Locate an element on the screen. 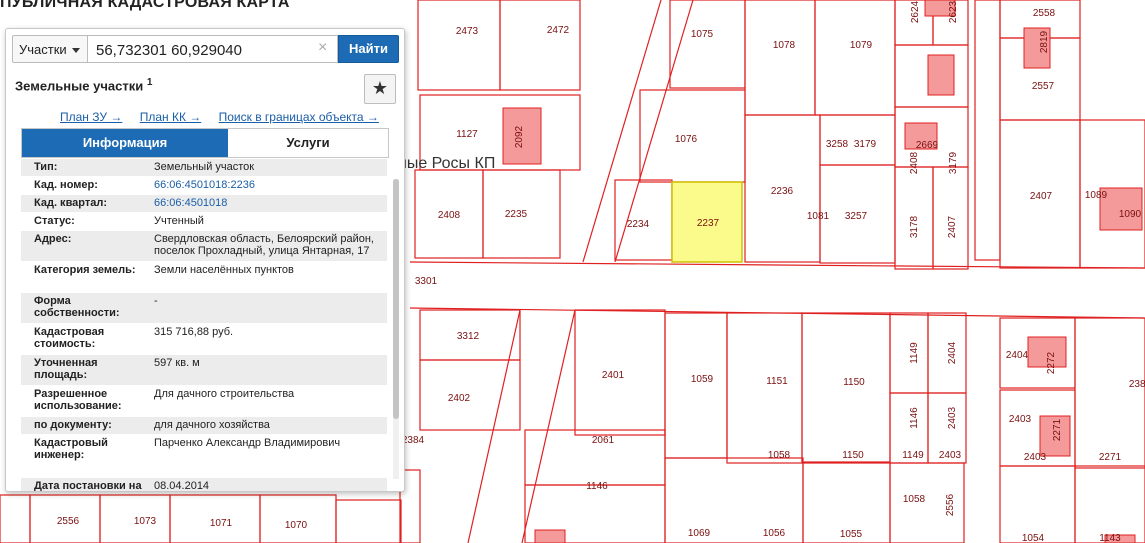 Image resolution: width=1145 pixels, height=543 pixels. parcel-label: 1143 is located at coordinates (1110, 538).